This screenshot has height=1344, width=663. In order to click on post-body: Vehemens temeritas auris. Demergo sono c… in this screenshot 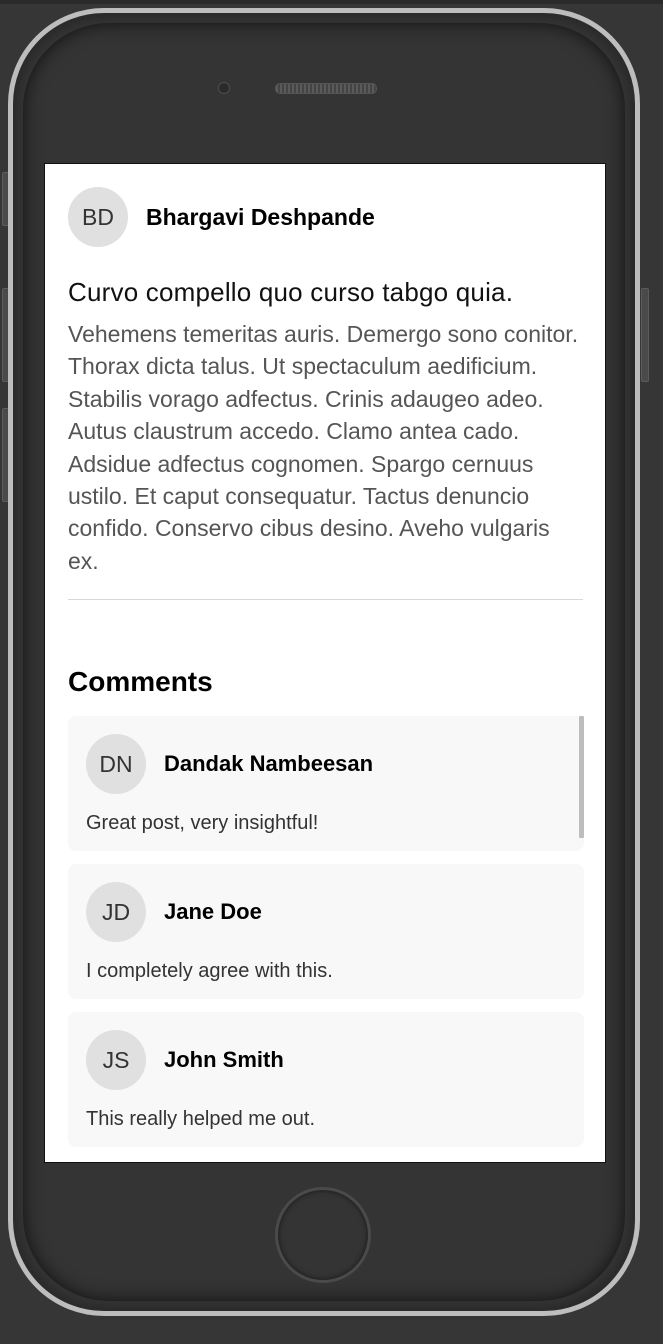, I will do `click(323, 447)`.